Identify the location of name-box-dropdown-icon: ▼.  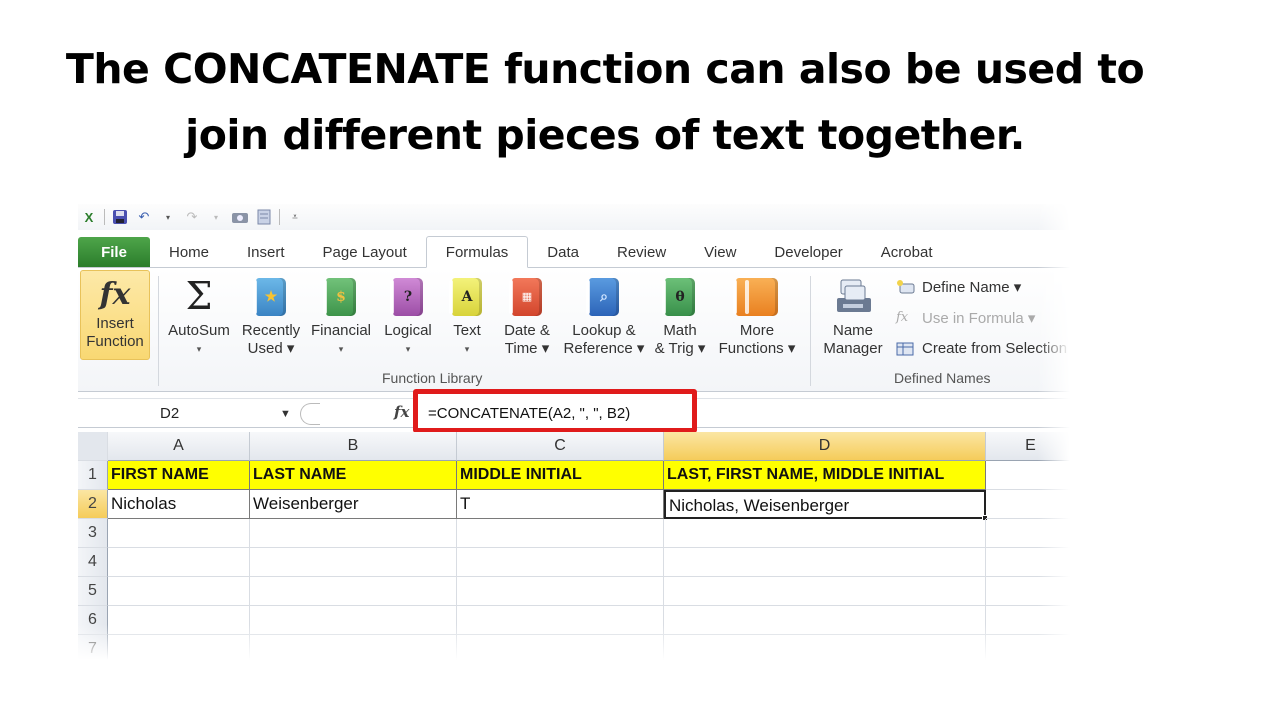
(285, 414).